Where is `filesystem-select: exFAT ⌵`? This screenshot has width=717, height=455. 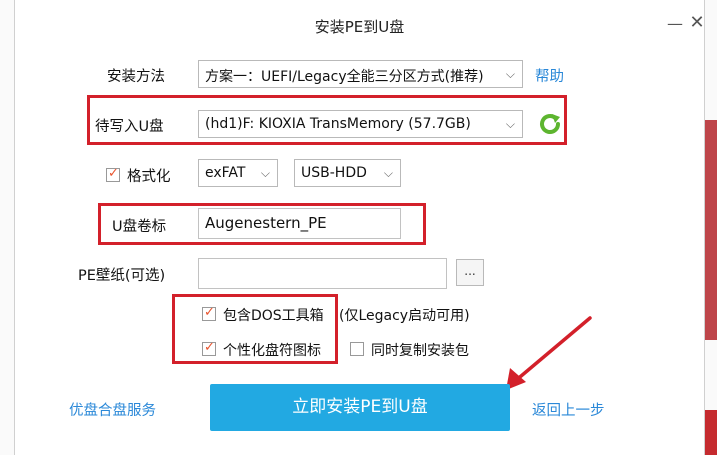 filesystem-select: exFAT ⌵ is located at coordinates (238, 173).